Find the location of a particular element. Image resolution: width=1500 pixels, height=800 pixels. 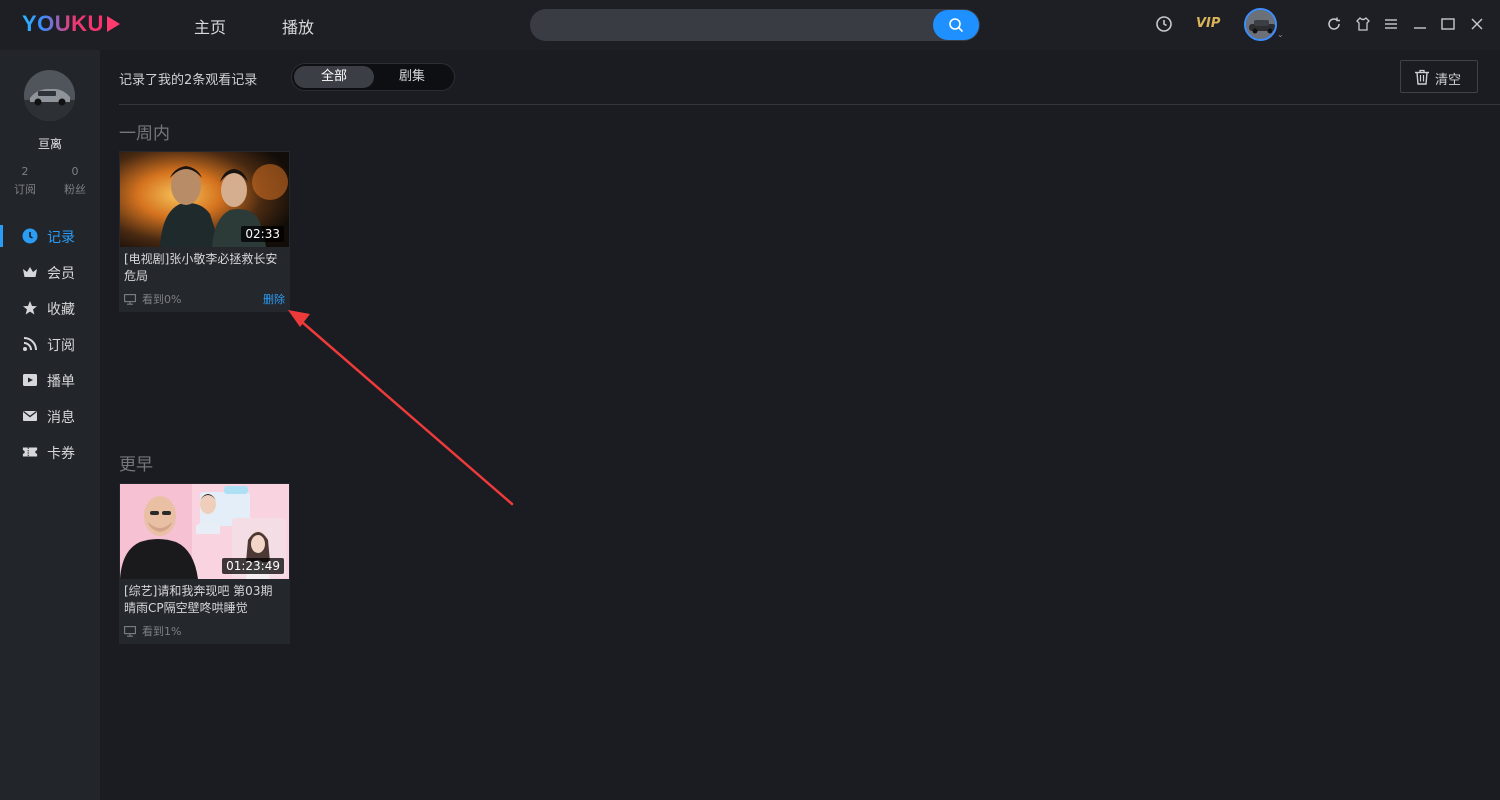

vip-link: VIP is located at coordinates (1208, 23).